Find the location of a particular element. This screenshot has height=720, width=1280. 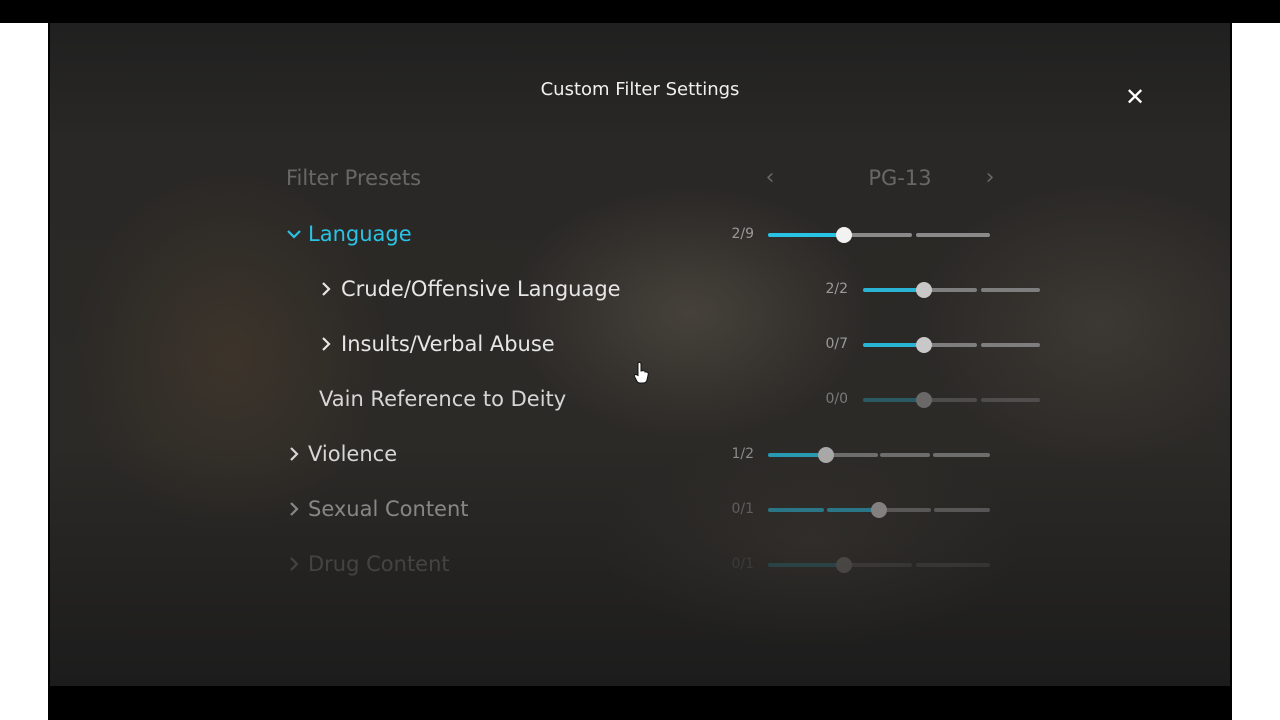

hand-cursor-icon is located at coordinates (641, 372).